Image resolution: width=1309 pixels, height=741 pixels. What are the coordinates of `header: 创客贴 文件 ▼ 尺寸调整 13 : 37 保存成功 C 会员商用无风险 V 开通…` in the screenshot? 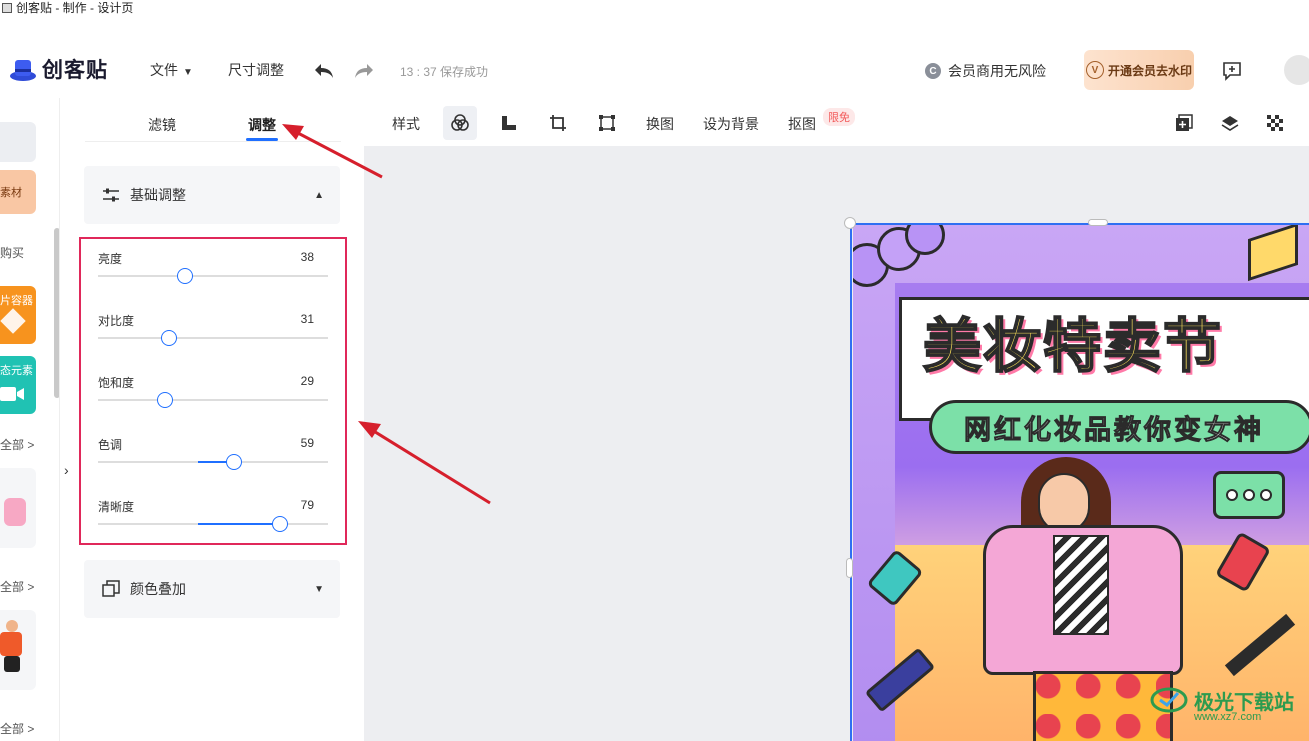 It's located at (654, 69).